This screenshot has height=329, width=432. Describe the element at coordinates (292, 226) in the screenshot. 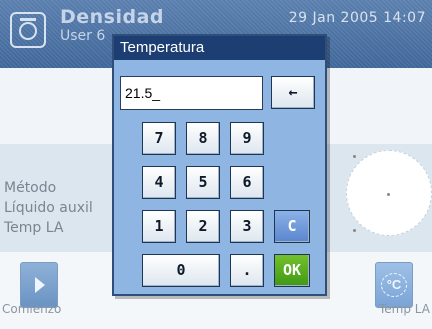

I see `clear-button: C` at that location.